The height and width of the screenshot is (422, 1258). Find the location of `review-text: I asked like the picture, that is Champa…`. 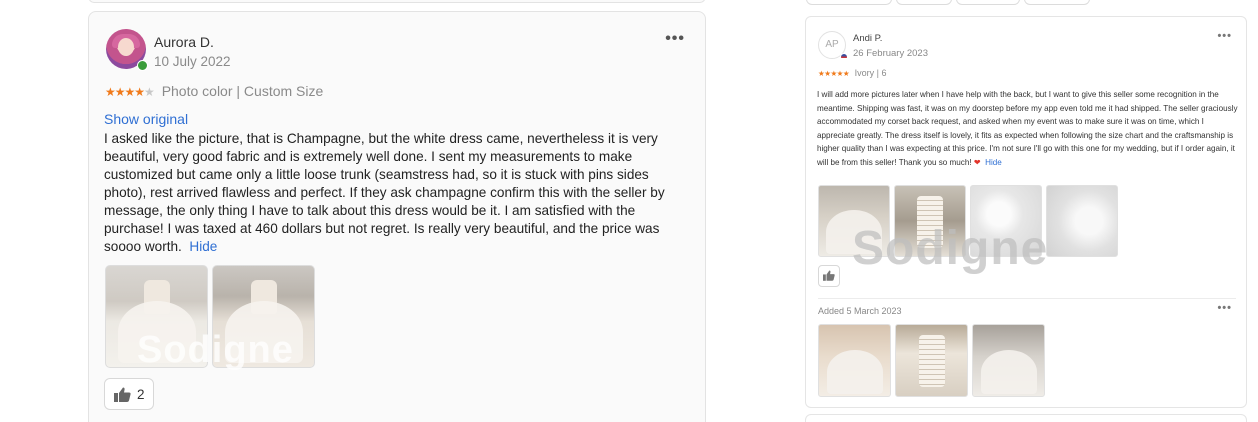

review-text: I asked like the picture, that is Champa… is located at coordinates (384, 192).